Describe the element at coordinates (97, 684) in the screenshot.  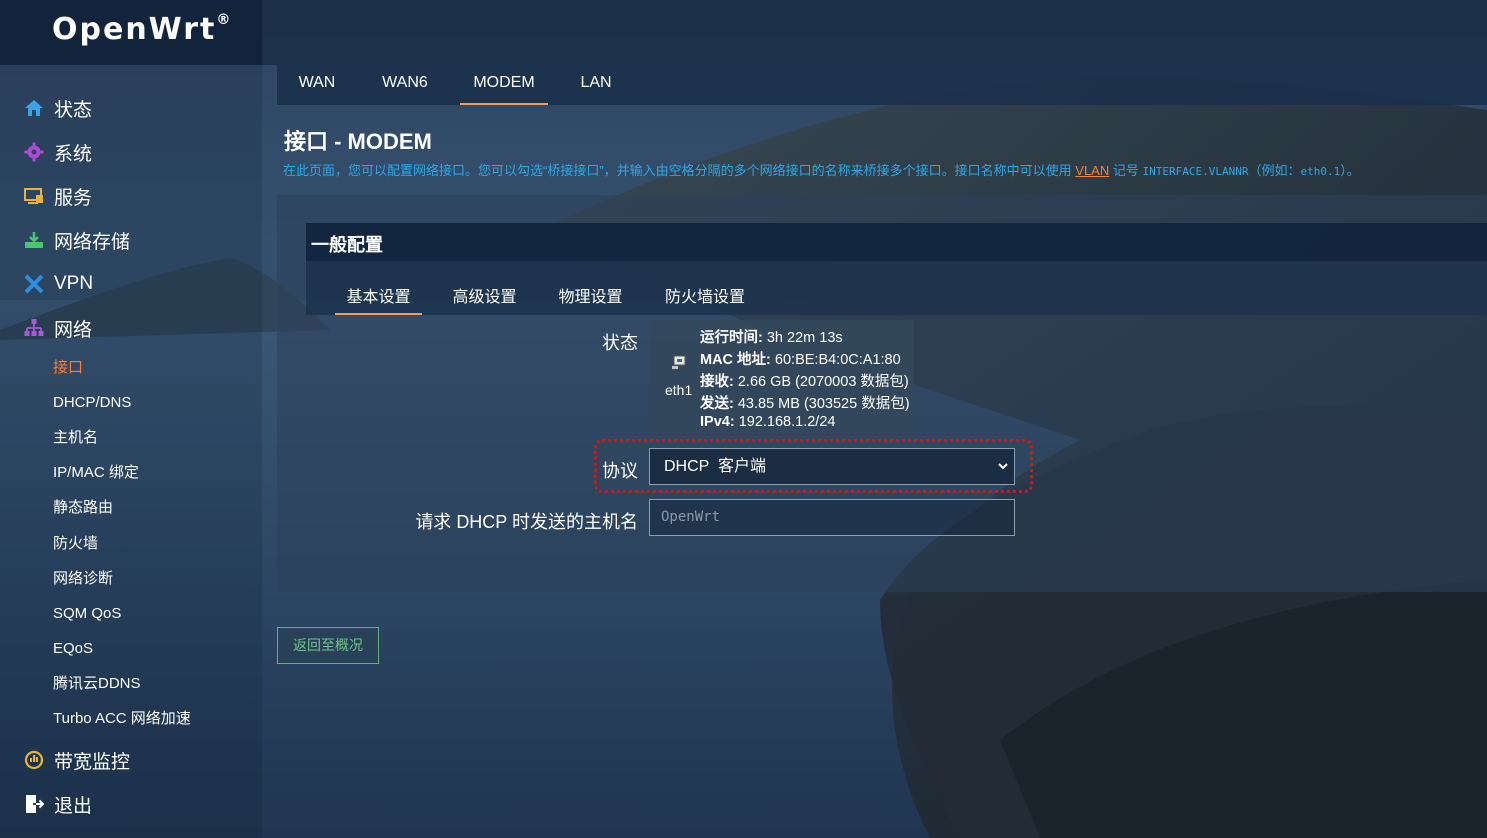
I see `sidebar-subitem-tencent-ddns: 腾讯云DDNS` at that location.